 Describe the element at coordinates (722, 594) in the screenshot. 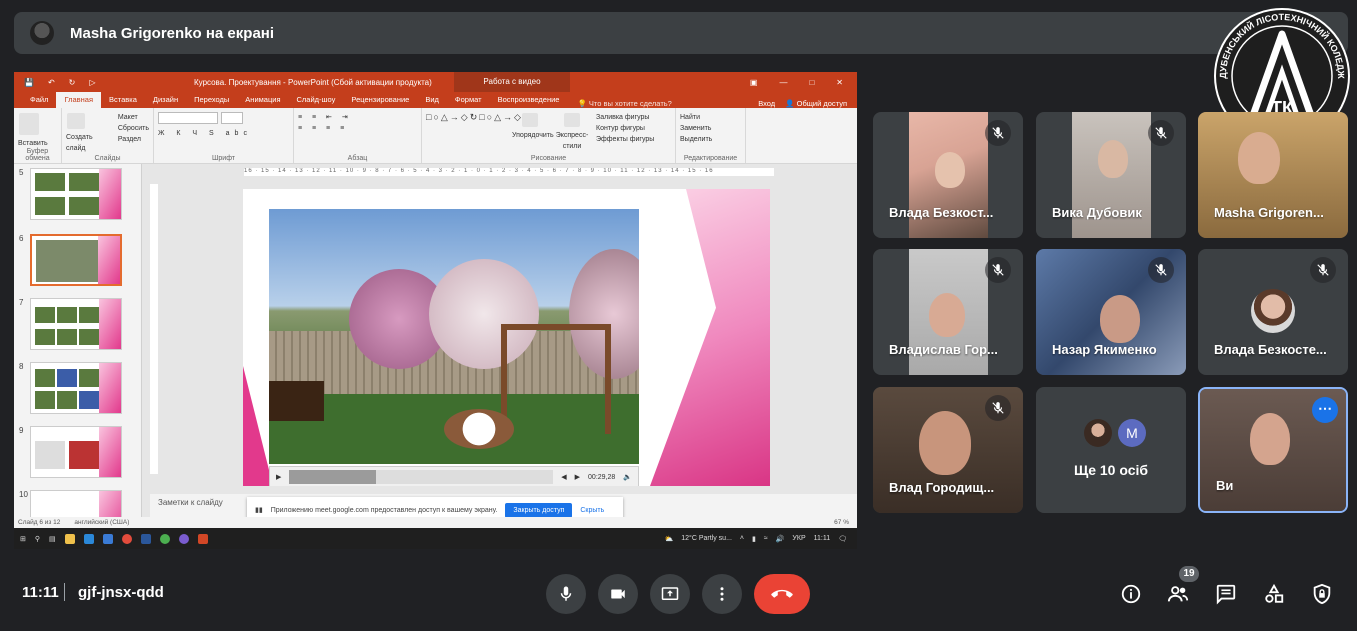

I see `more-options-button` at that location.